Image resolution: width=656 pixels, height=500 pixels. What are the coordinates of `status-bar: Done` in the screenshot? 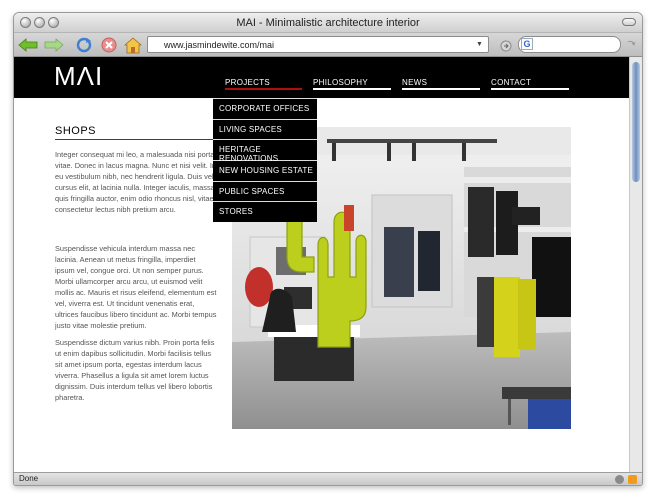 It's located at (328, 478).